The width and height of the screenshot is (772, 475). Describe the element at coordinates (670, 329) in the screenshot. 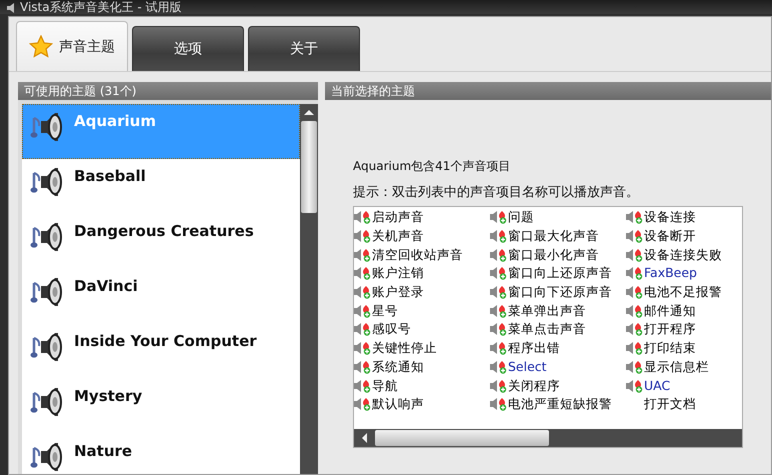

I see `sound-item: 打开程序` at that location.